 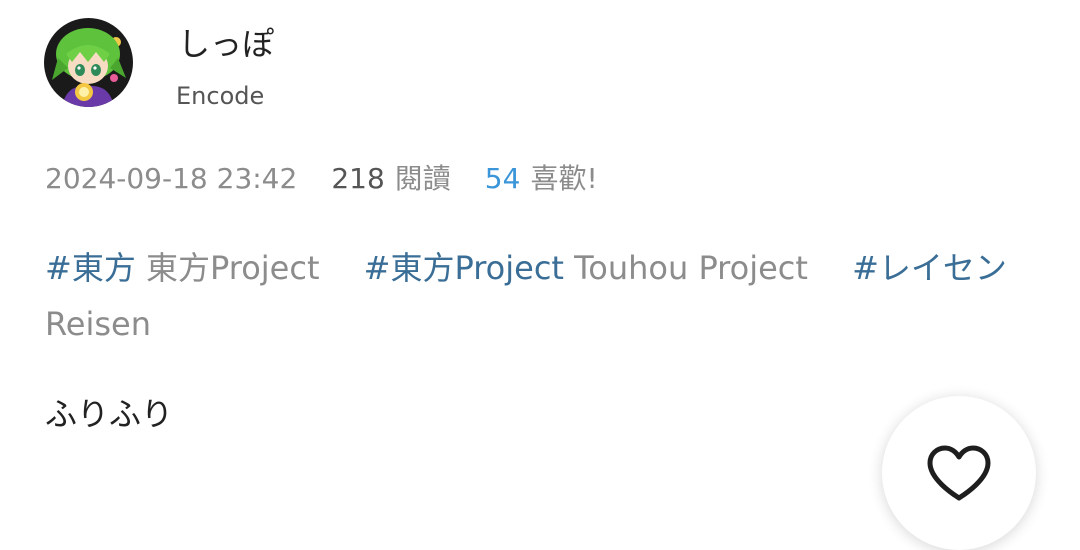 I want to click on likes-label: 喜歡!, so click(x=564, y=178).